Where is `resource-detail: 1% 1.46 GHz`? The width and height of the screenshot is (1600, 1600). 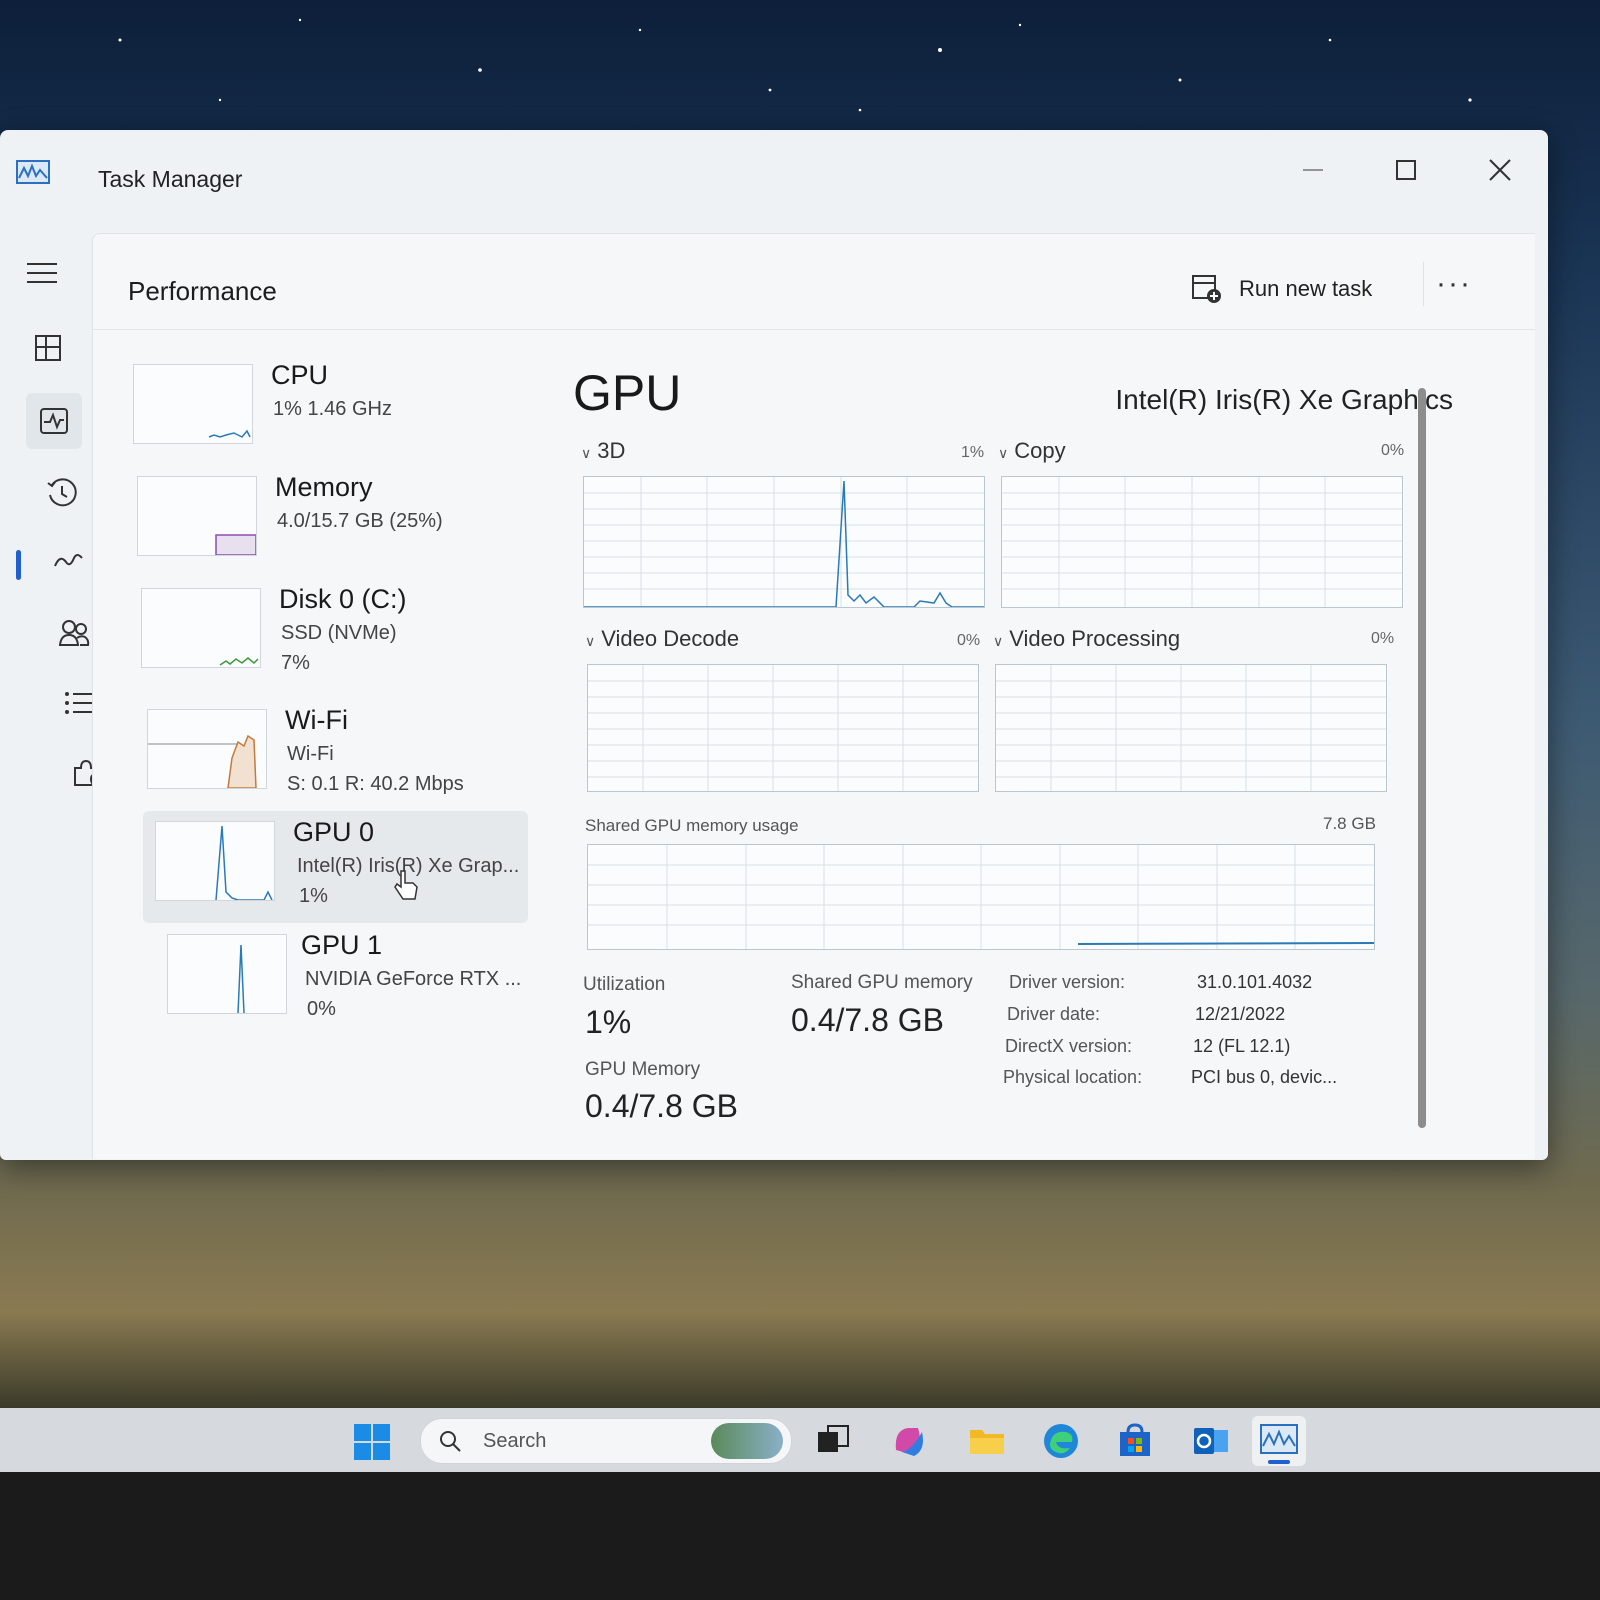 resource-detail: 1% 1.46 GHz is located at coordinates (332, 409).